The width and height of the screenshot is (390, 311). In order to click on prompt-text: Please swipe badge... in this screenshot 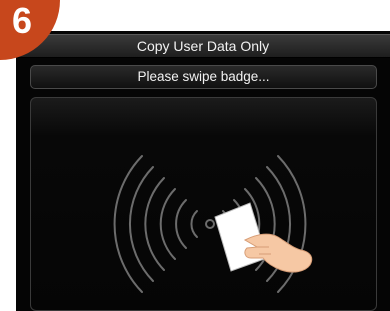, I will do `click(203, 76)`.